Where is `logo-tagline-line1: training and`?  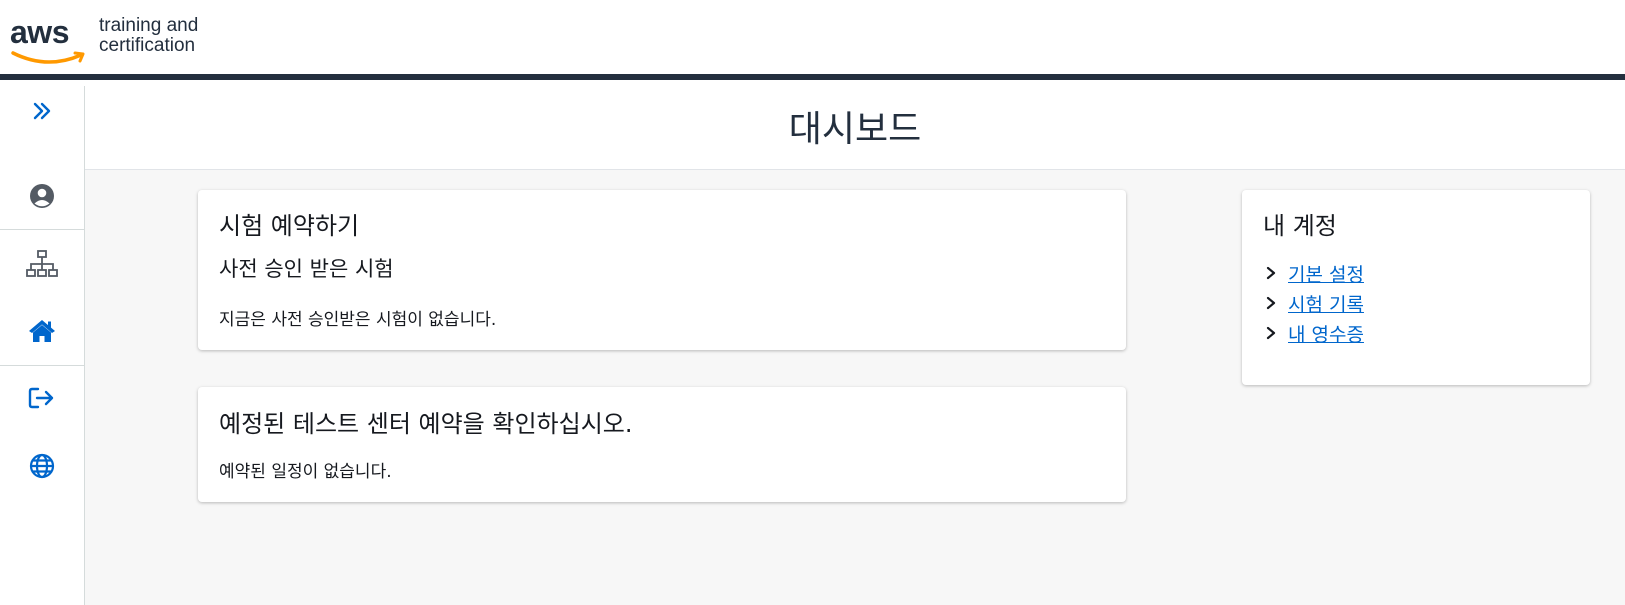
logo-tagline-line1: training and is located at coordinates (149, 25).